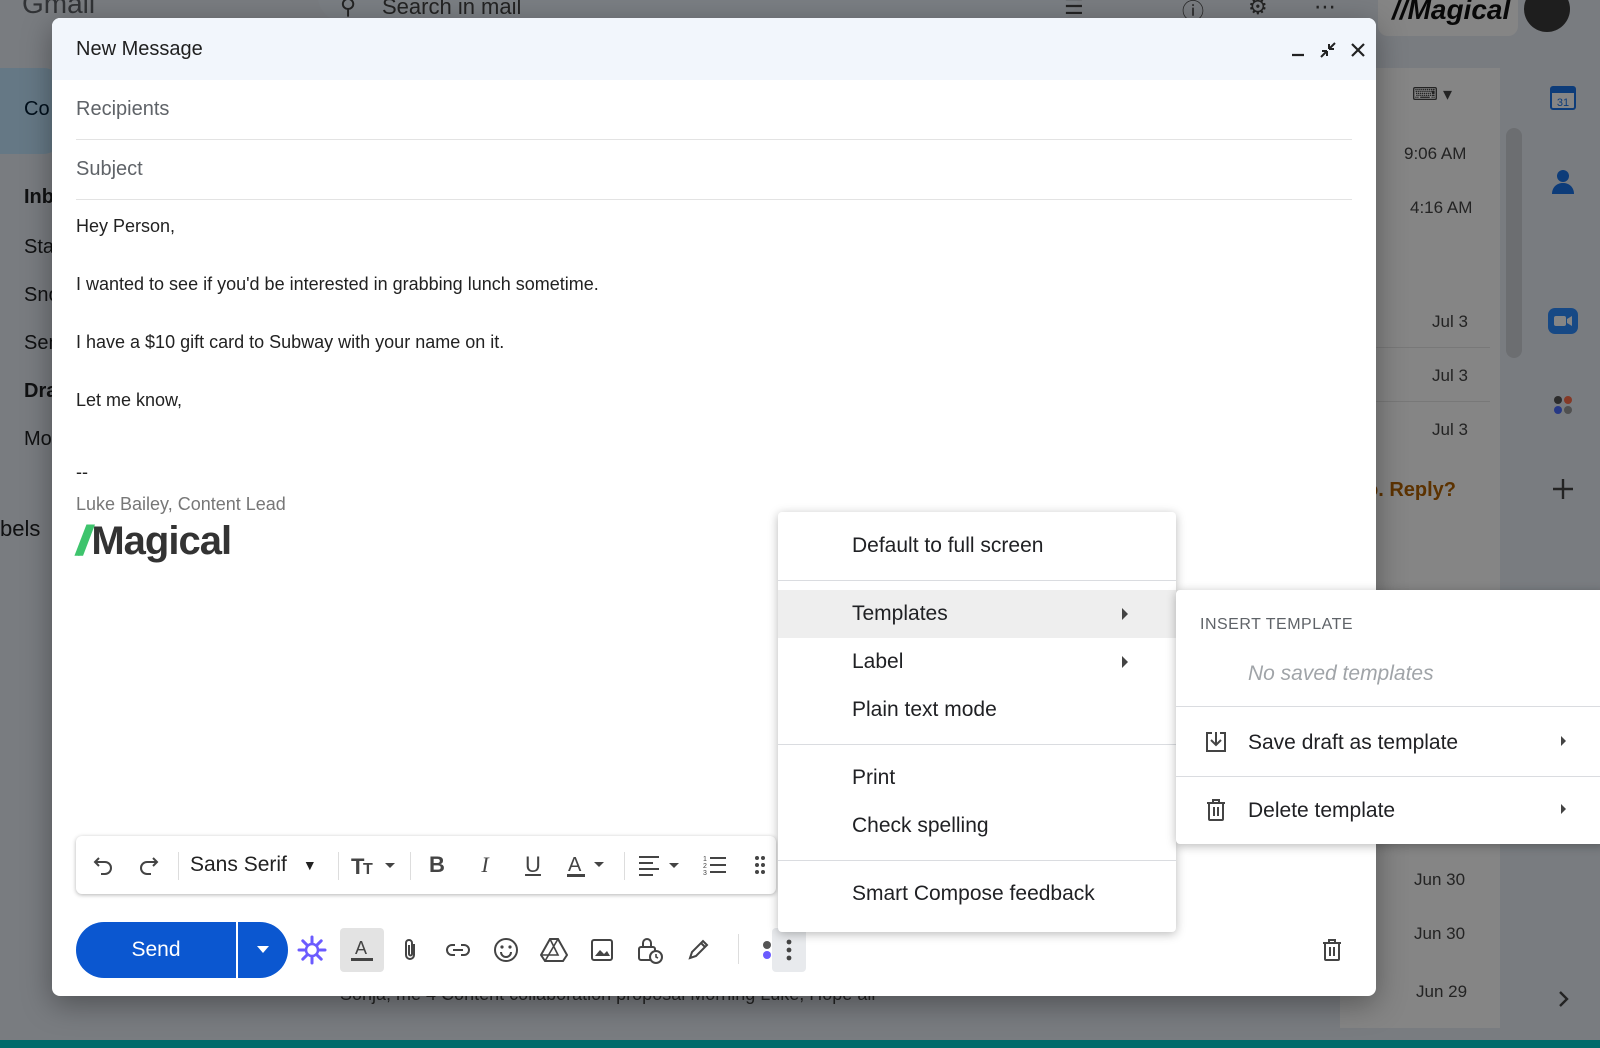 The height and width of the screenshot is (1048, 1600). Describe the element at coordinates (181, 504) in the screenshot. I see `signature-name: Luke Bailey, Content Lead` at that location.